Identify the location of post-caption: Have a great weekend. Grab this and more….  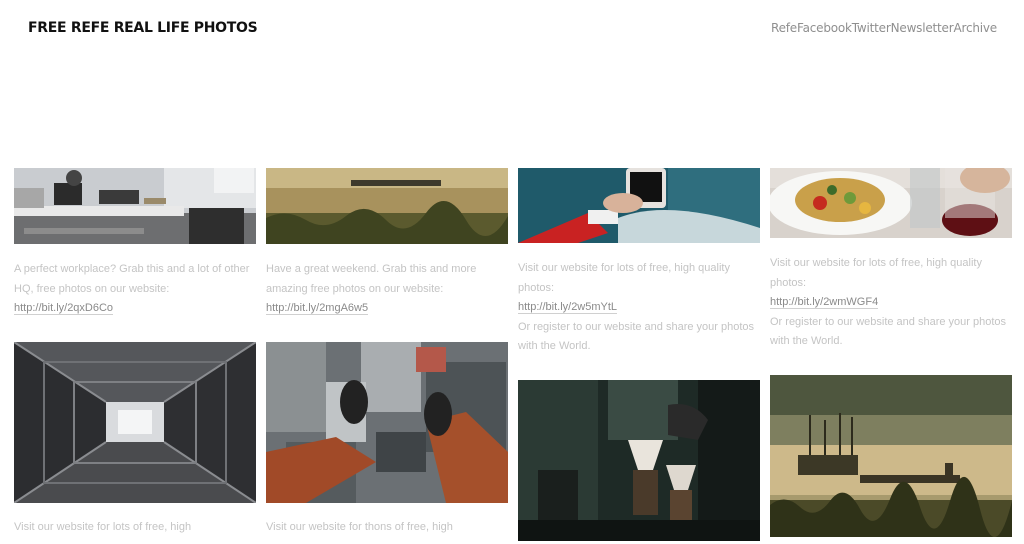
(387, 289).